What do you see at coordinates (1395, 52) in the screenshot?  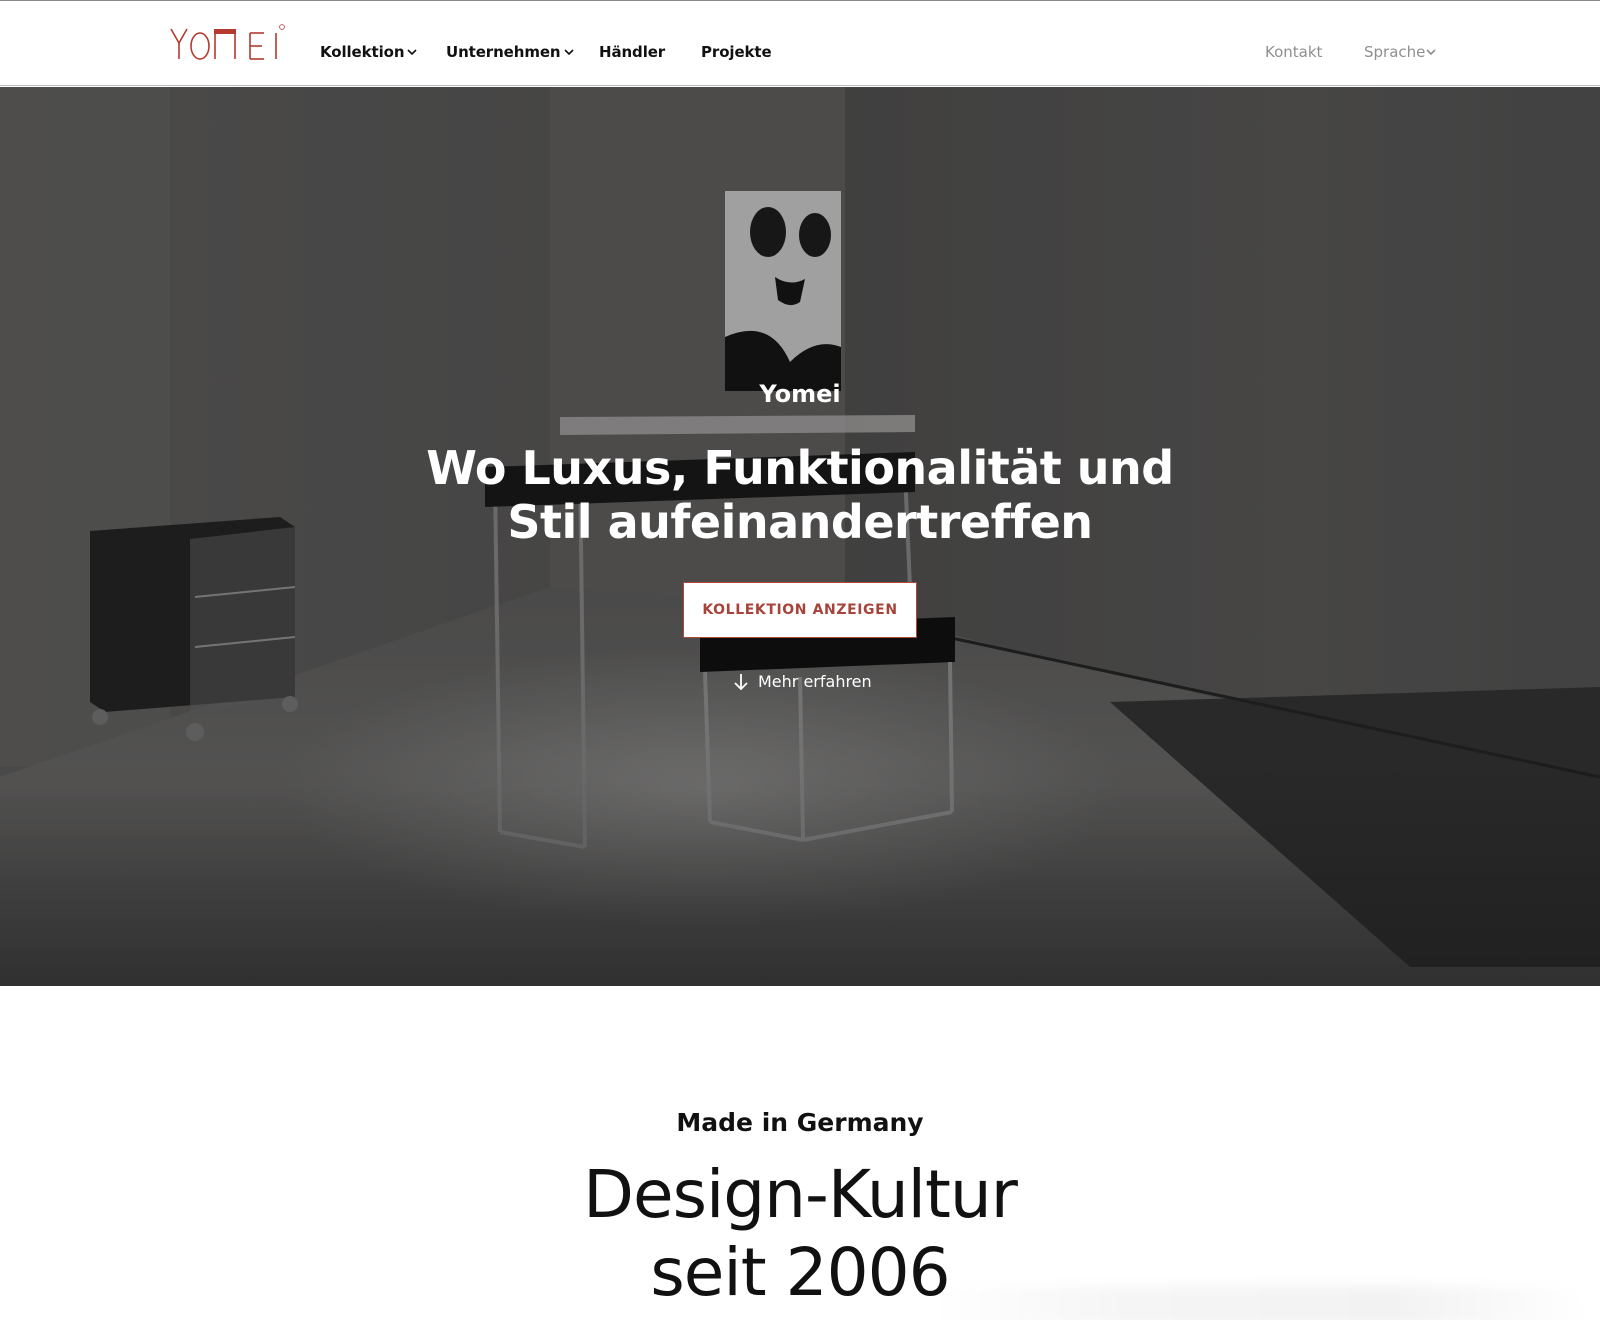 I see `language-selector-label: Sprache` at bounding box center [1395, 52].